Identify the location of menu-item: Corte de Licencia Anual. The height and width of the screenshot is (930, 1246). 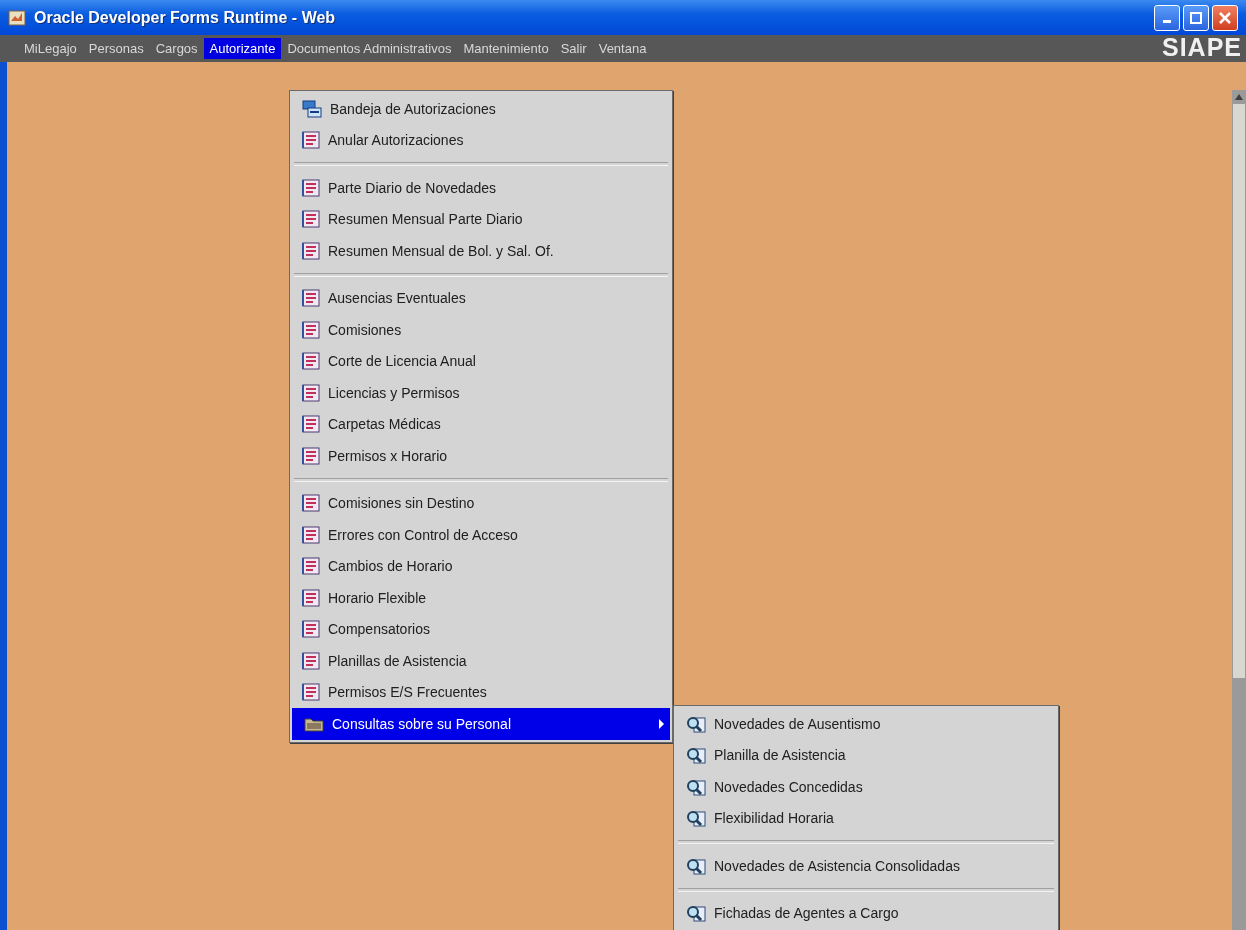
(481, 361).